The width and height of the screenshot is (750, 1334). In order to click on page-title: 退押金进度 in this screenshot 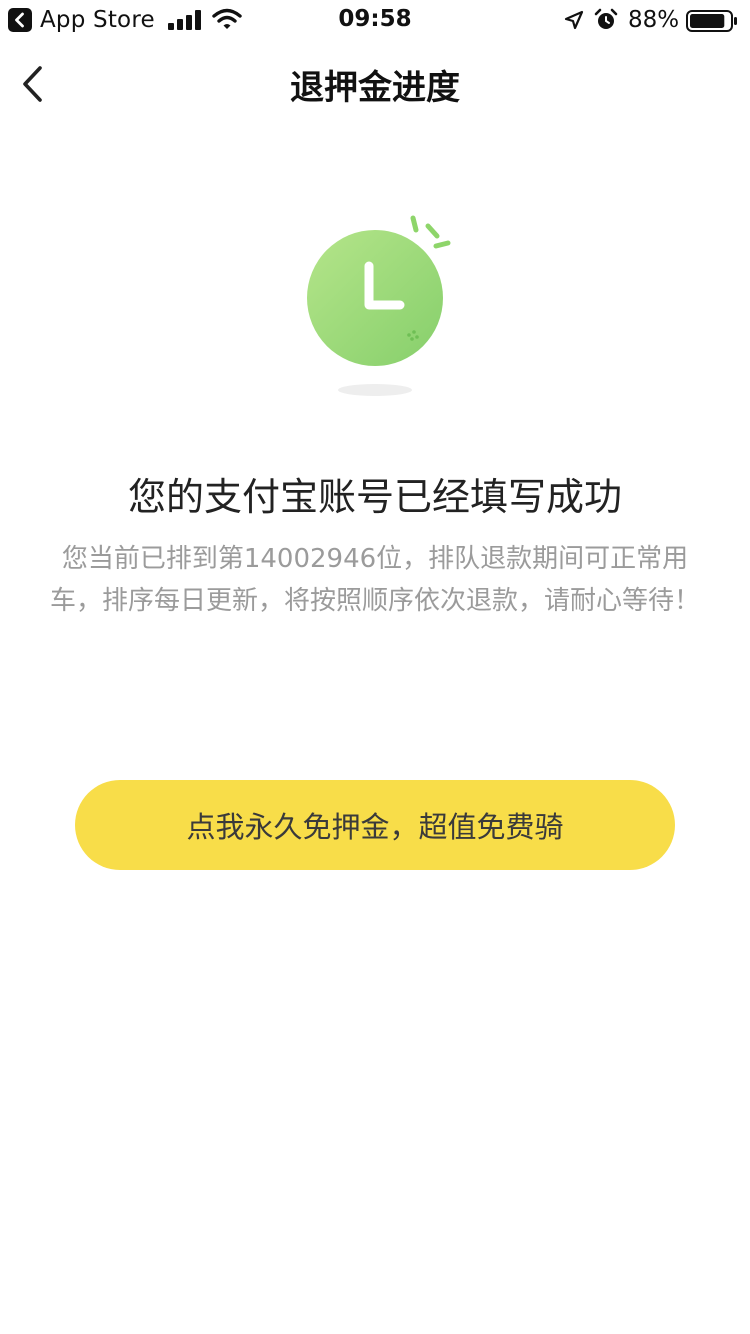, I will do `click(375, 88)`.